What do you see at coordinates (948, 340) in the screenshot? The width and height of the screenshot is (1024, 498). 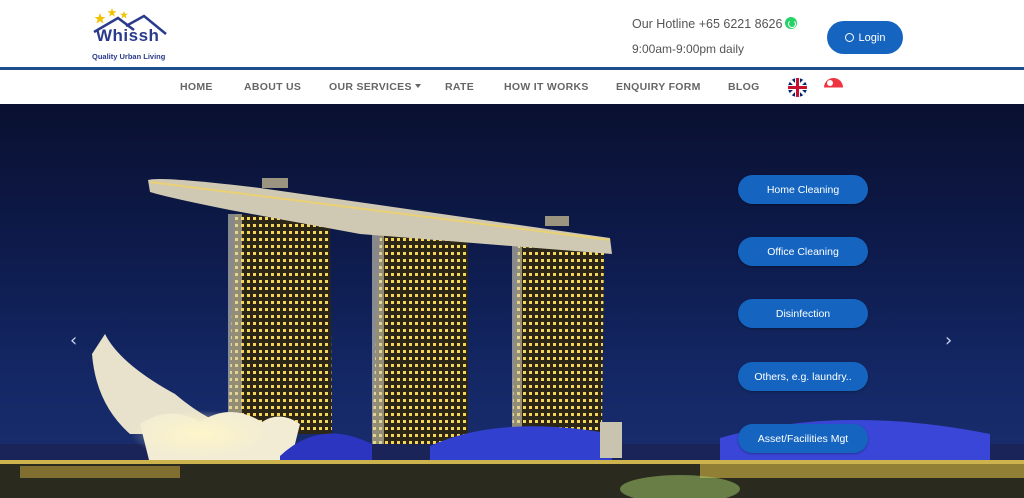 I see `slider-next-icon: ›` at bounding box center [948, 340].